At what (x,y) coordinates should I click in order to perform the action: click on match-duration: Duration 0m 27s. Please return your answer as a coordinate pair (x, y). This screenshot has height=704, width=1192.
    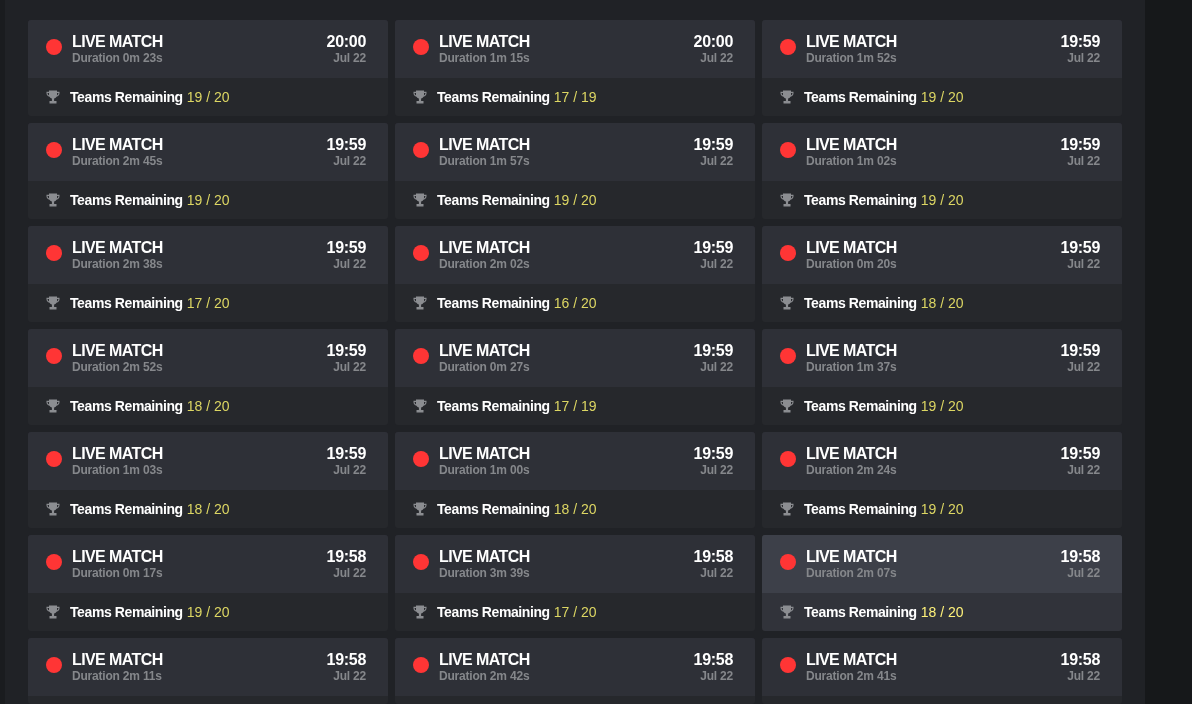
    Looking at the image, I should click on (484, 367).